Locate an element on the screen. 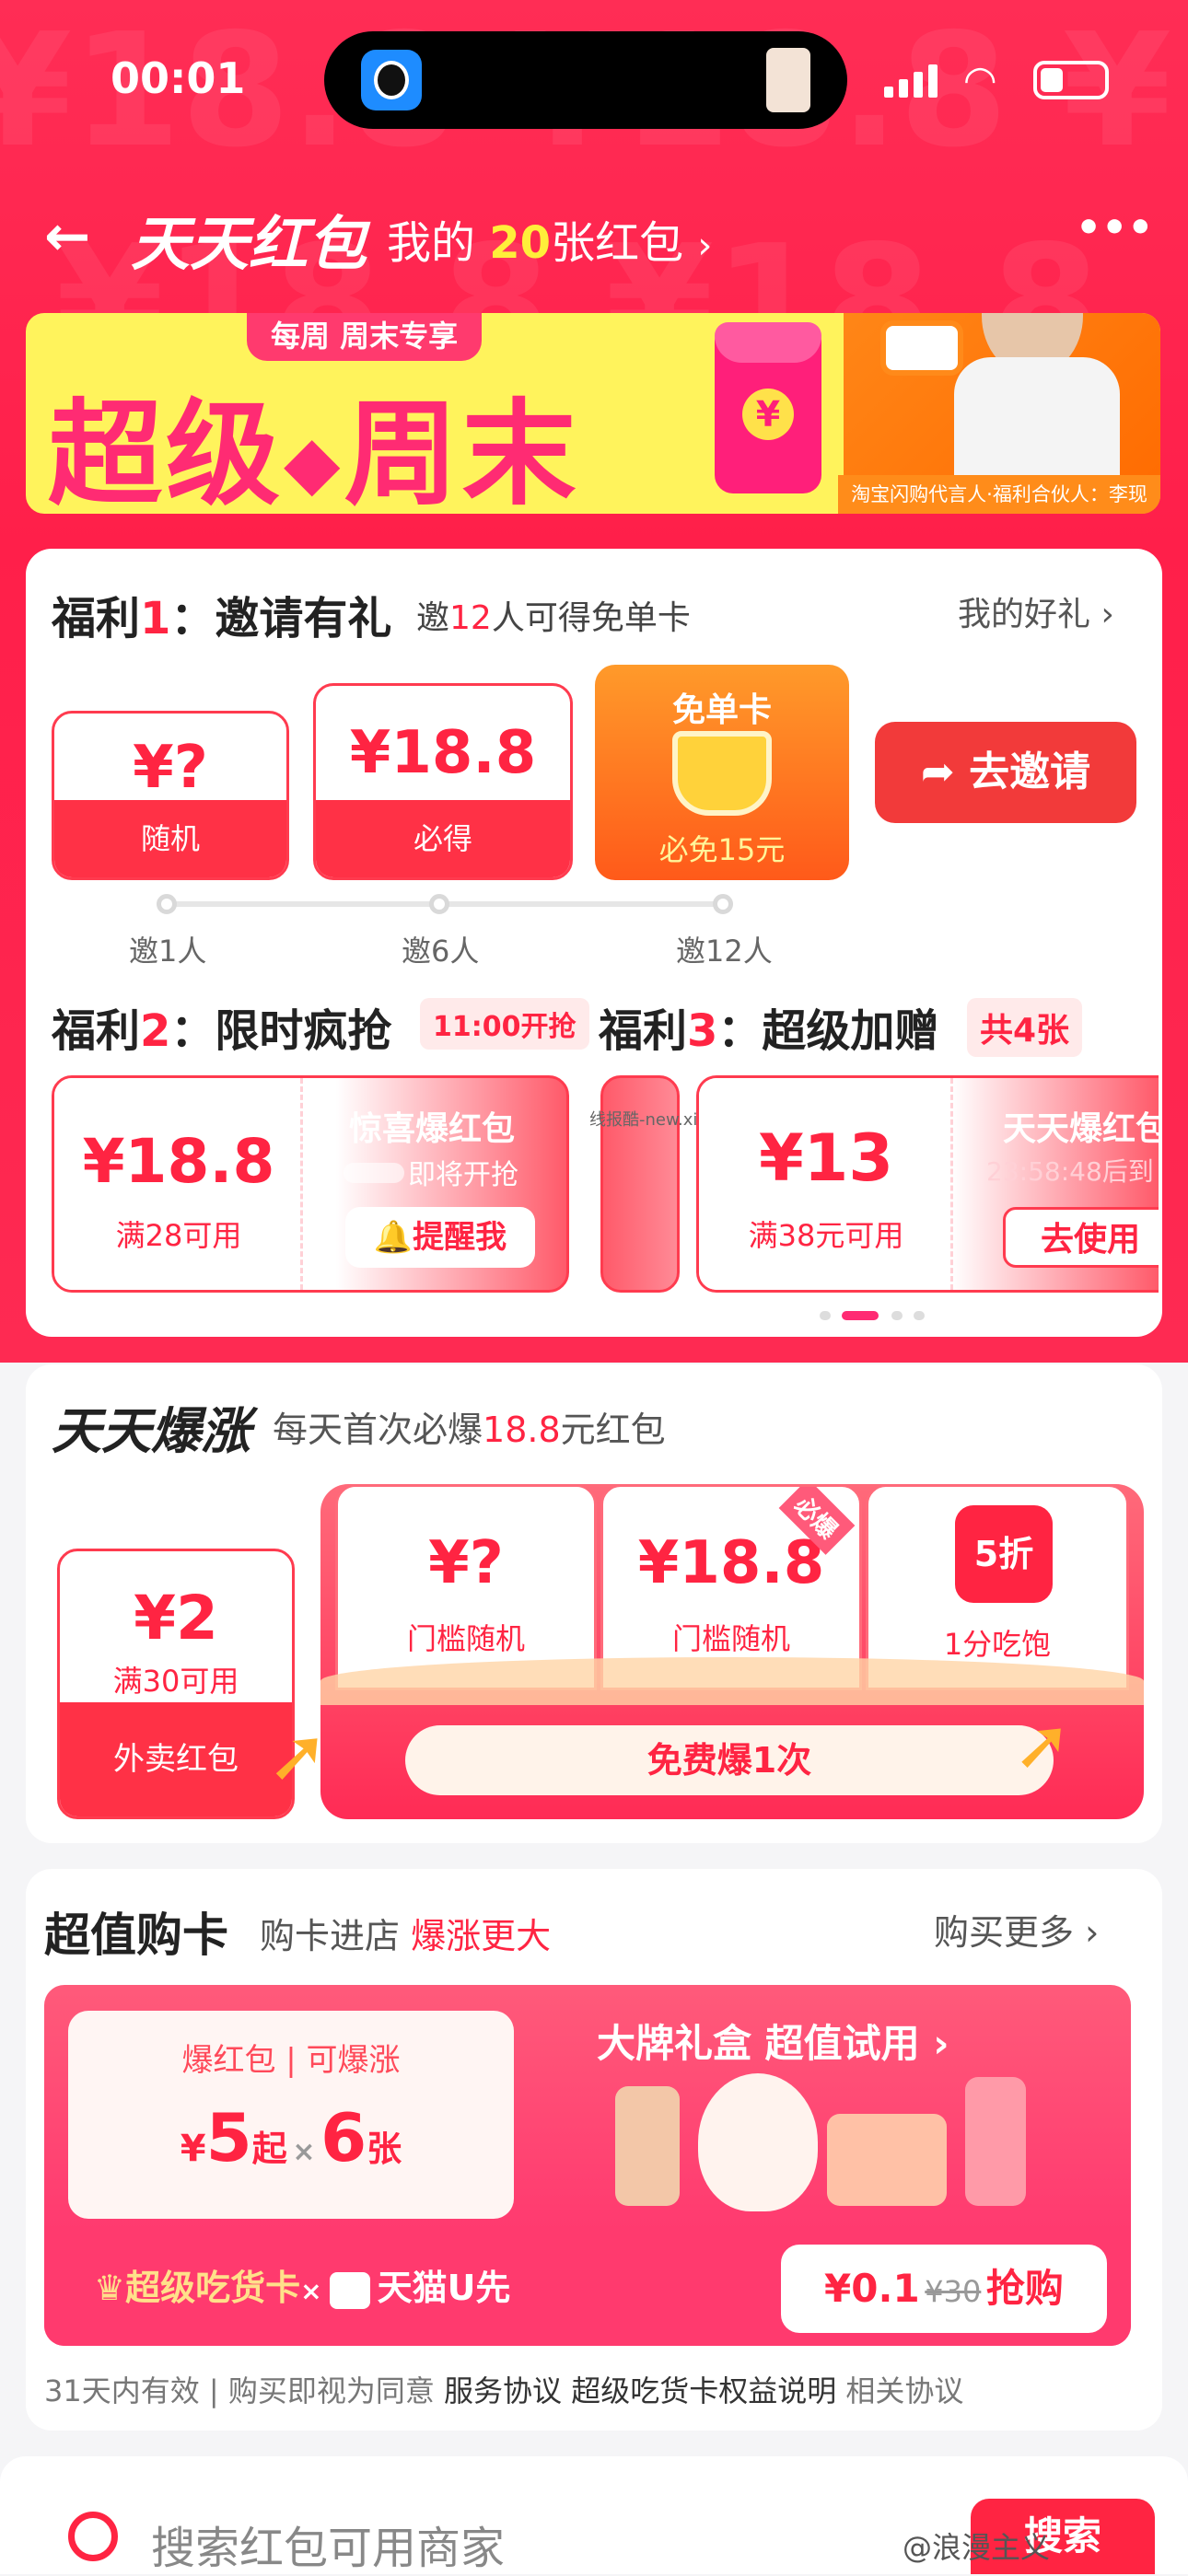  coupon-amount: ¥18.8 is located at coordinates (178, 1161).